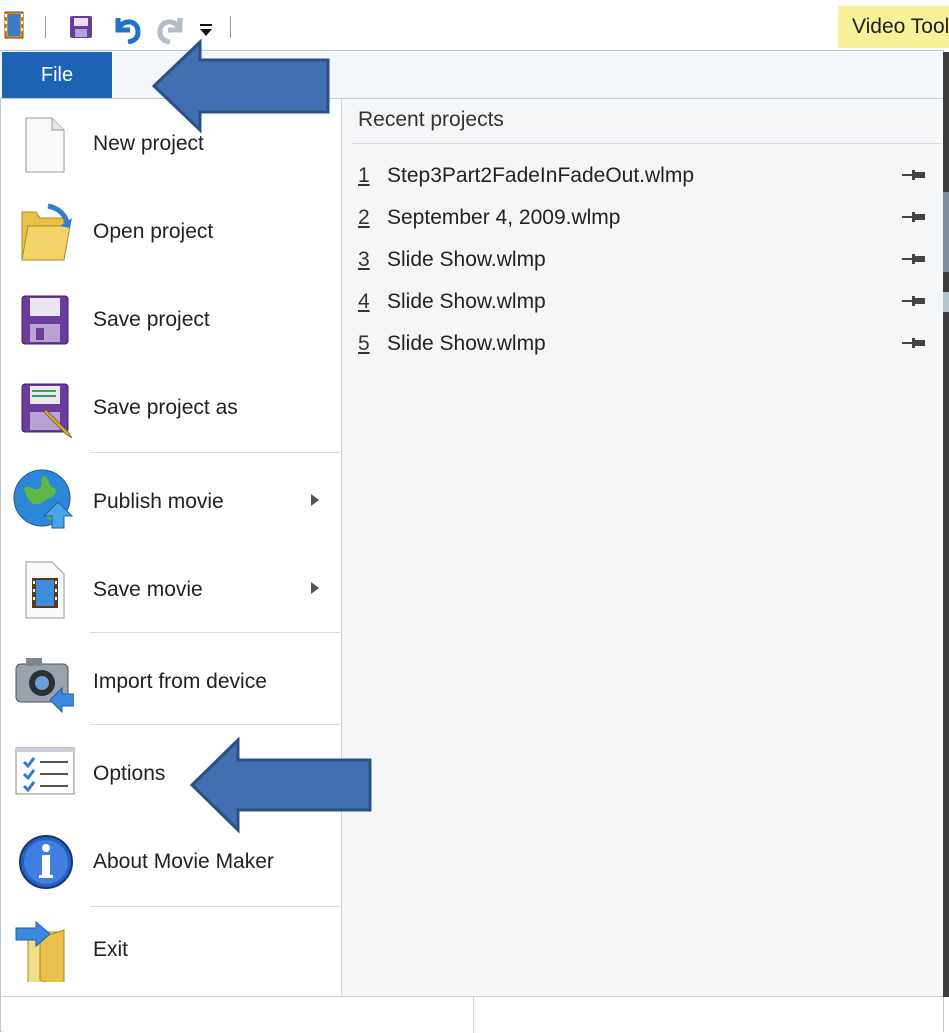 The width and height of the screenshot is (949, 1033). What do you see at coordinates (43, 499) in the screenshot?
I see `globe-upload-icon` at bounding box center [43, 499].